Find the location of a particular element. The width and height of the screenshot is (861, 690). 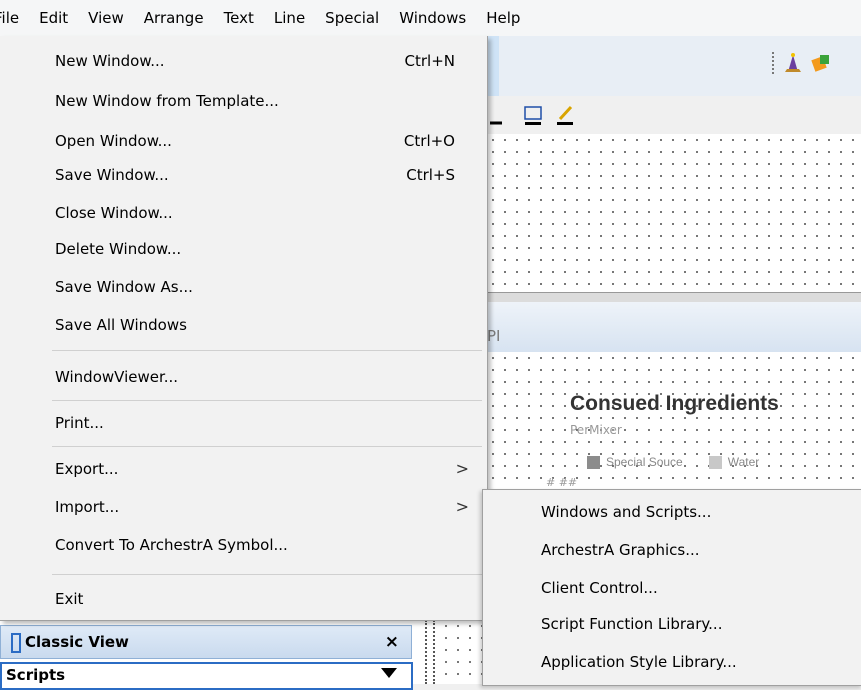

toolbar-icons is located at coordinates (802, 63).